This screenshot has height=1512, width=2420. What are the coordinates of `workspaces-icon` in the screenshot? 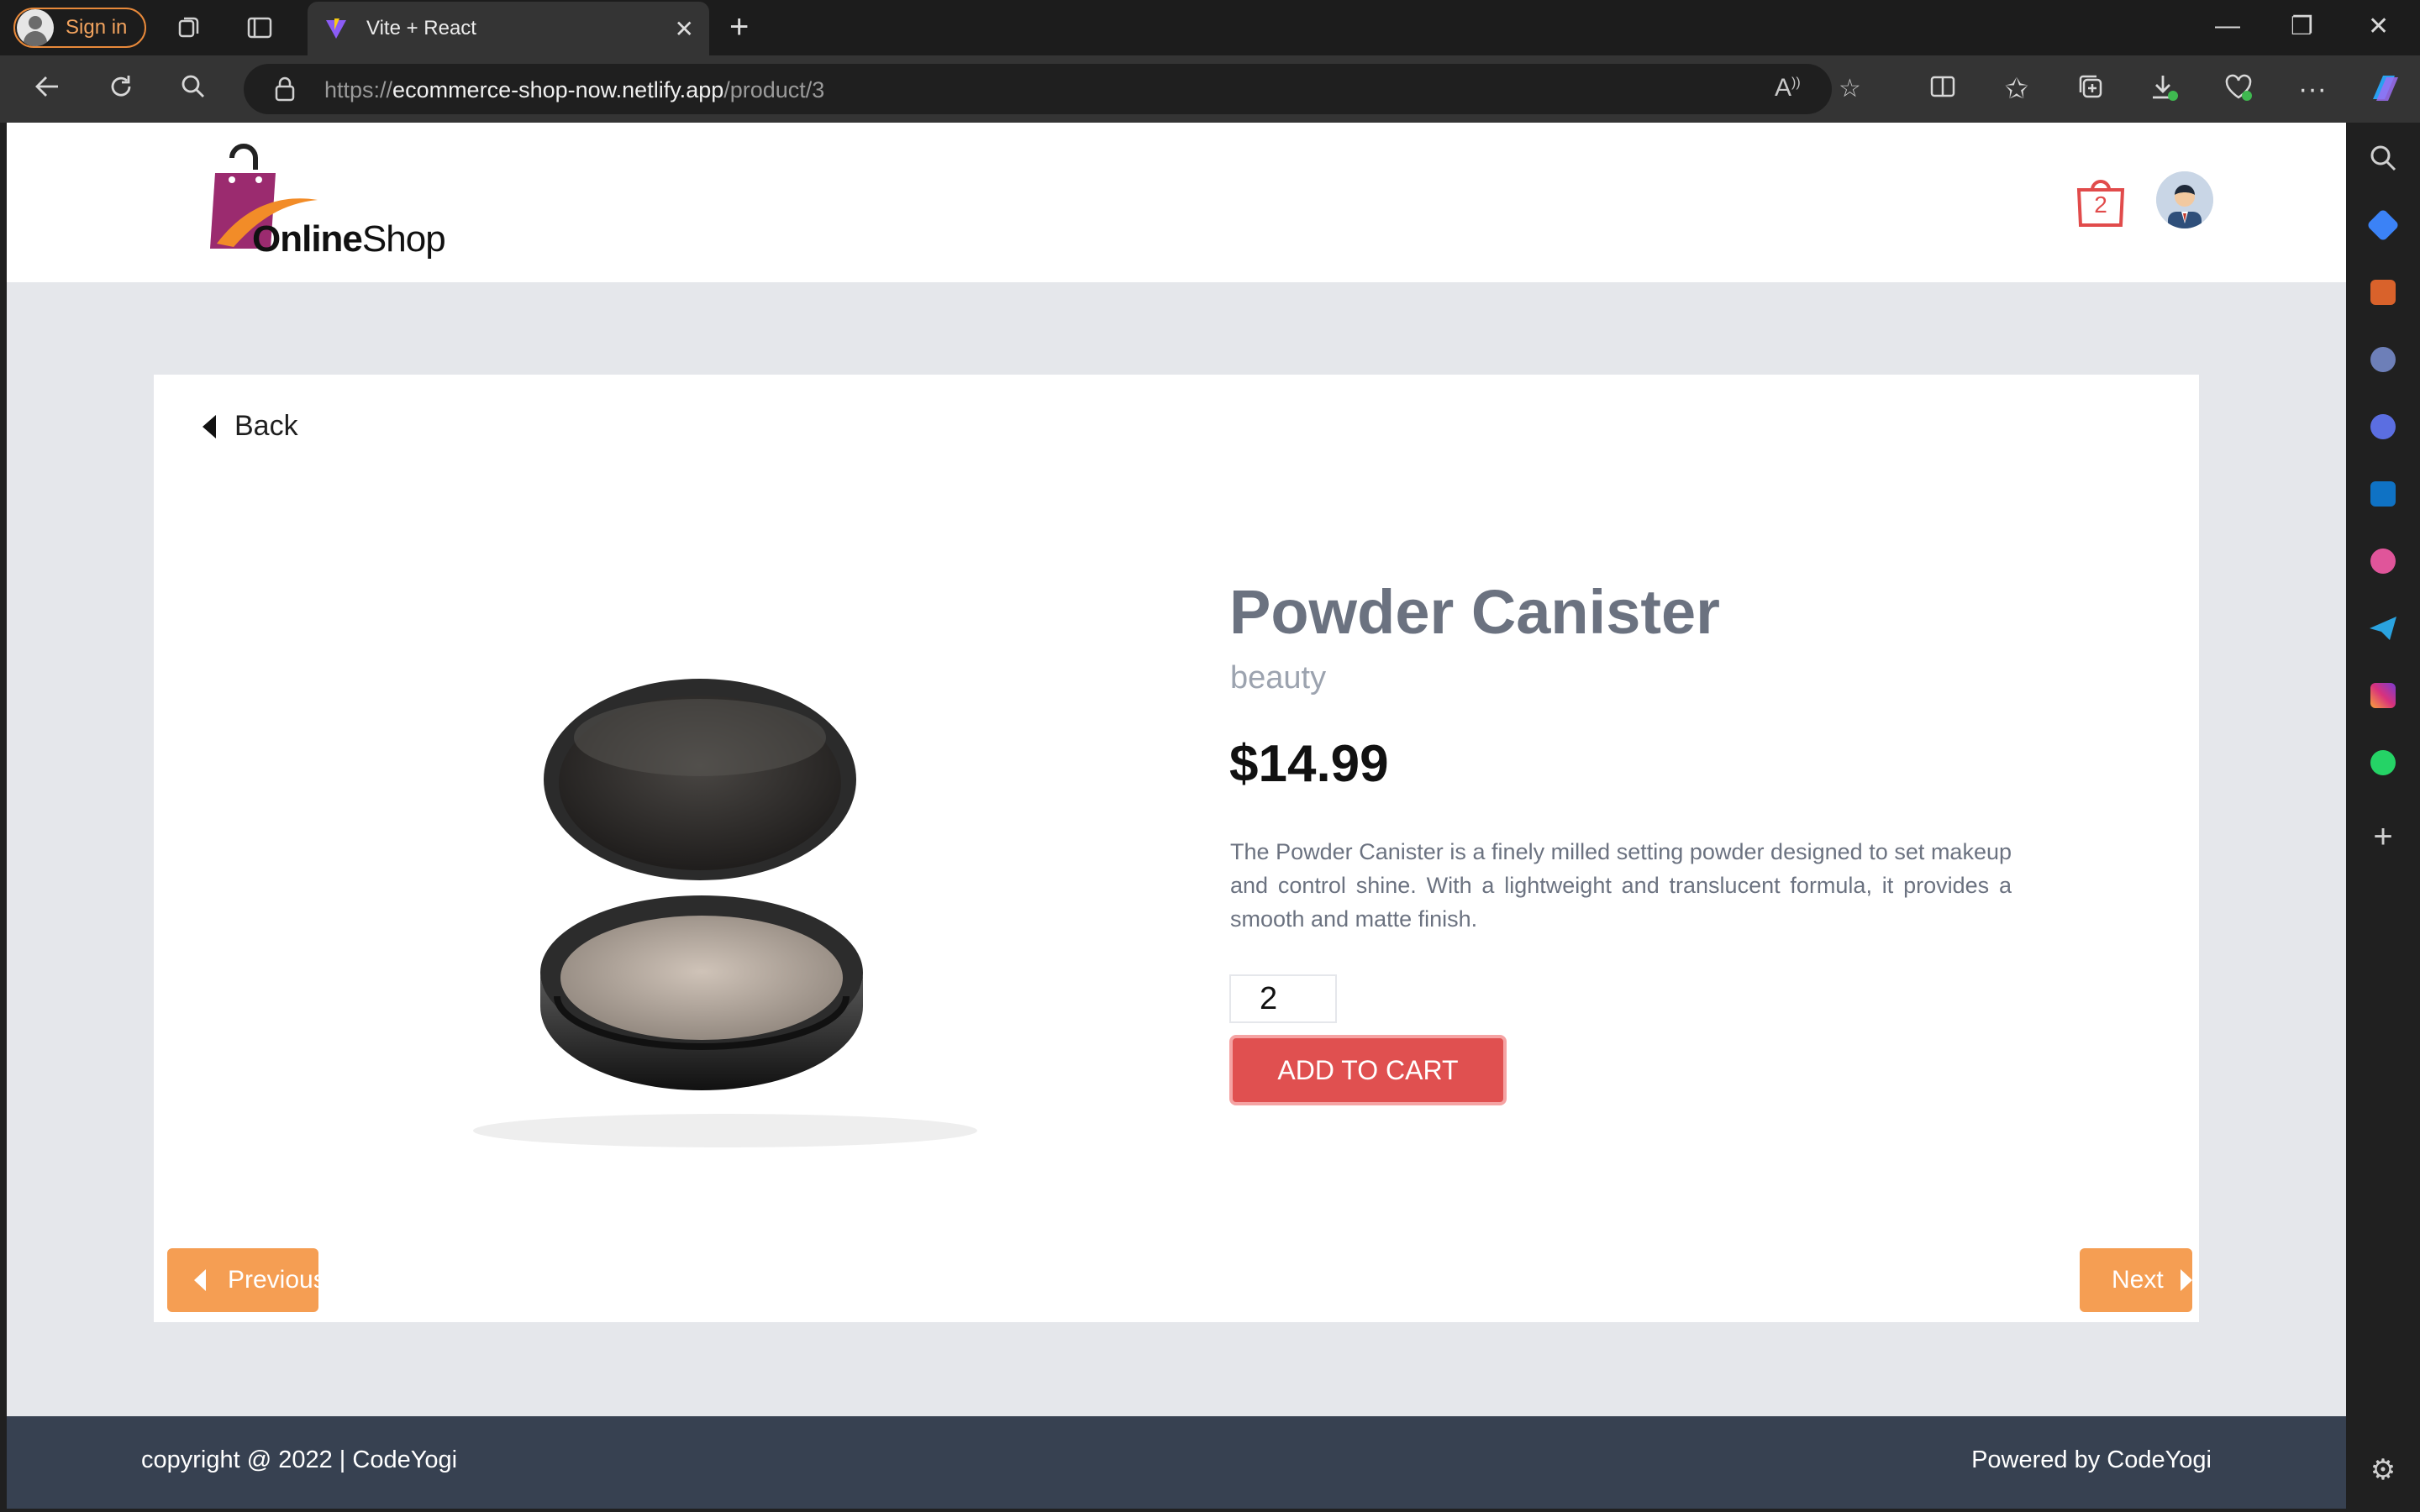 It's located at (189, 27).